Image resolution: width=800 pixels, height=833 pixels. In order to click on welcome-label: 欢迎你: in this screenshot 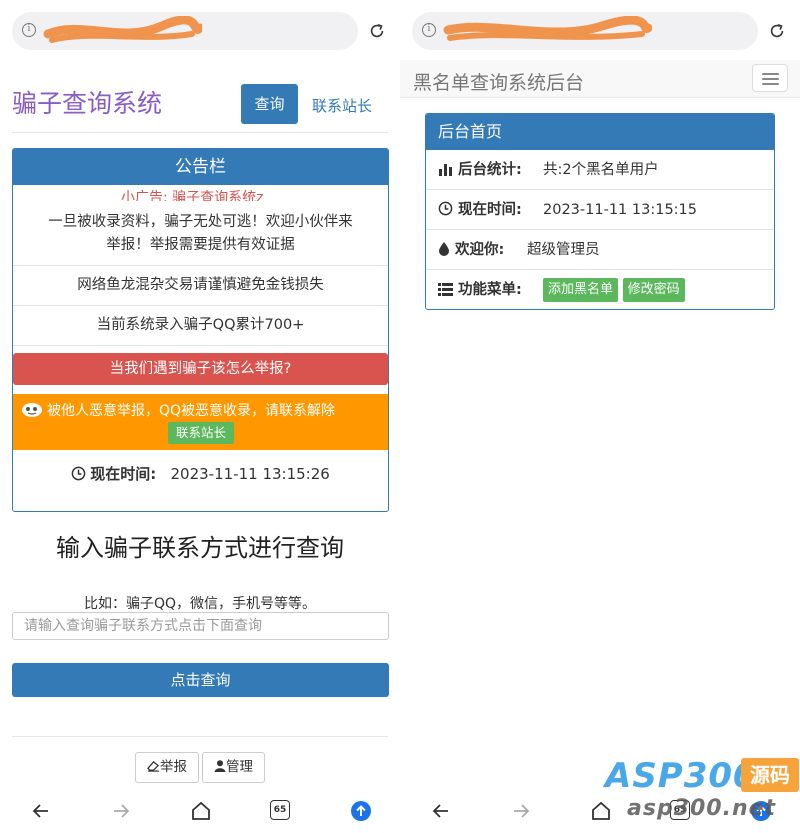, I will do `click(480, 250)`.